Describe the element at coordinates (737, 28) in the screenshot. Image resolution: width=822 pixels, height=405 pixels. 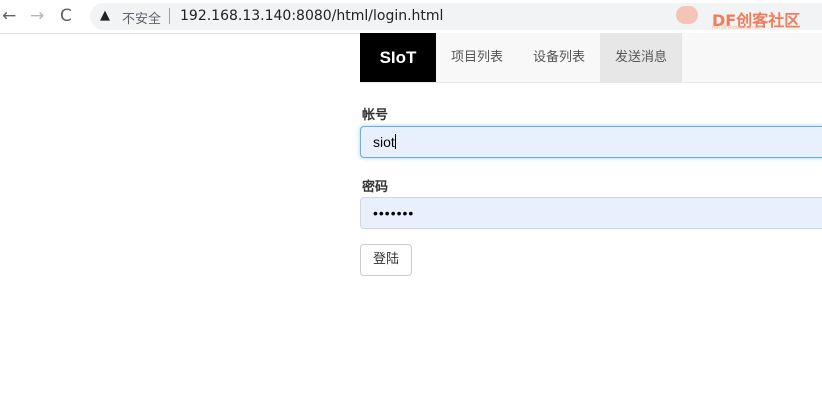
I see `watermark-subtext: mc.DFRobot.com.cn` at that location.